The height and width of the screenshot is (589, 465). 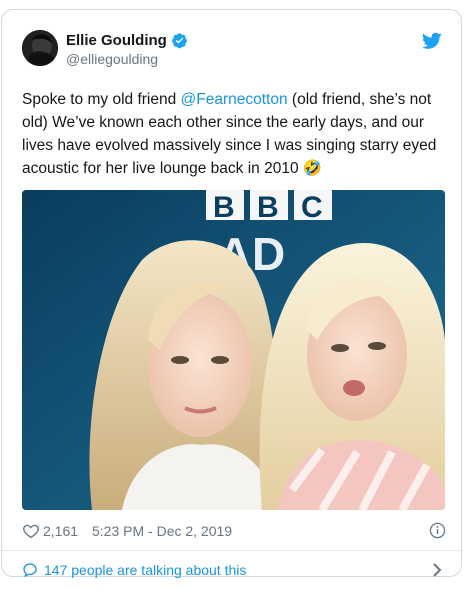 What do you see at coordinates (60, 531) in the screenshot?
I see `like-count: 2,161` at bounding box center [60, 531].